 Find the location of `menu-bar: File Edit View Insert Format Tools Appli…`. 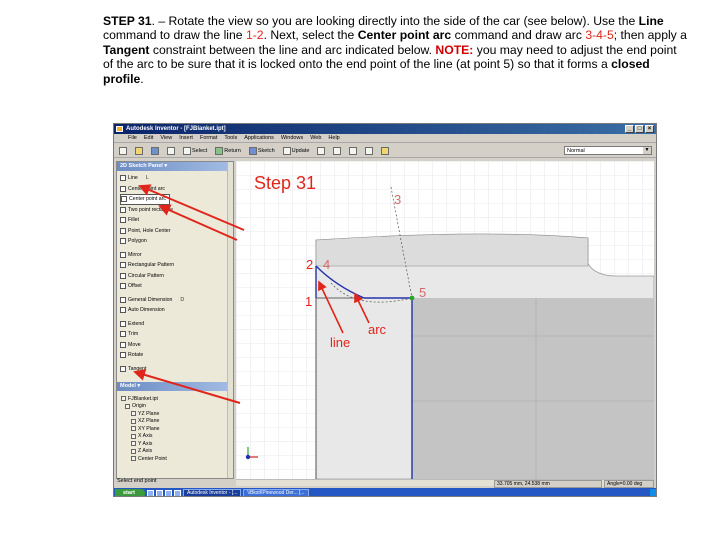

menu-bar: File Edit View Insert Format Tools Appli… is located at coordinates (385, 138).